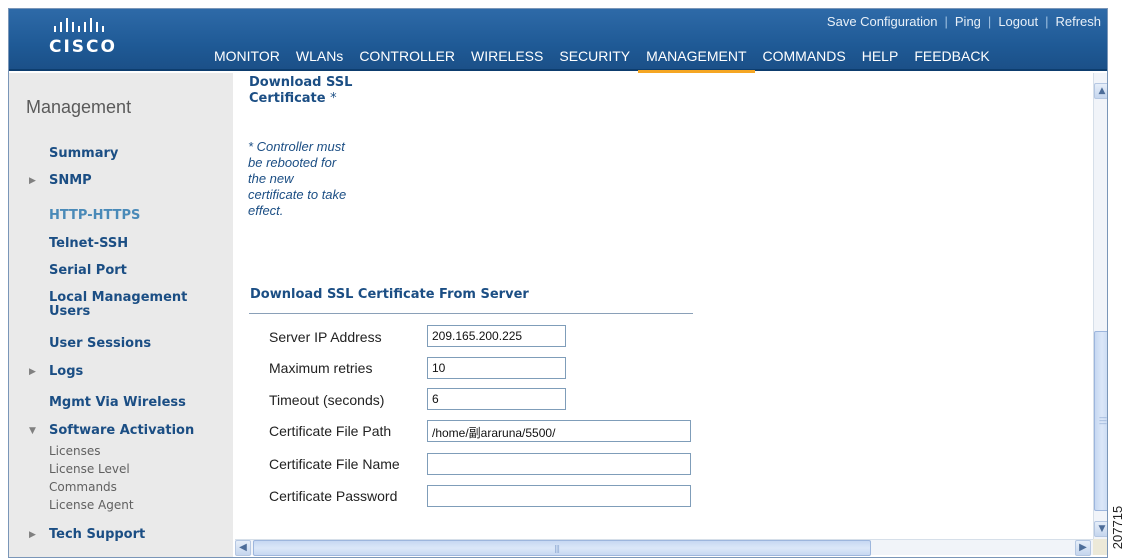  What do you see at coordinates (389, 294) in the screenshot?
I see `section-title: Download SSL Certificate From Server` at bounding box center [389, 294].